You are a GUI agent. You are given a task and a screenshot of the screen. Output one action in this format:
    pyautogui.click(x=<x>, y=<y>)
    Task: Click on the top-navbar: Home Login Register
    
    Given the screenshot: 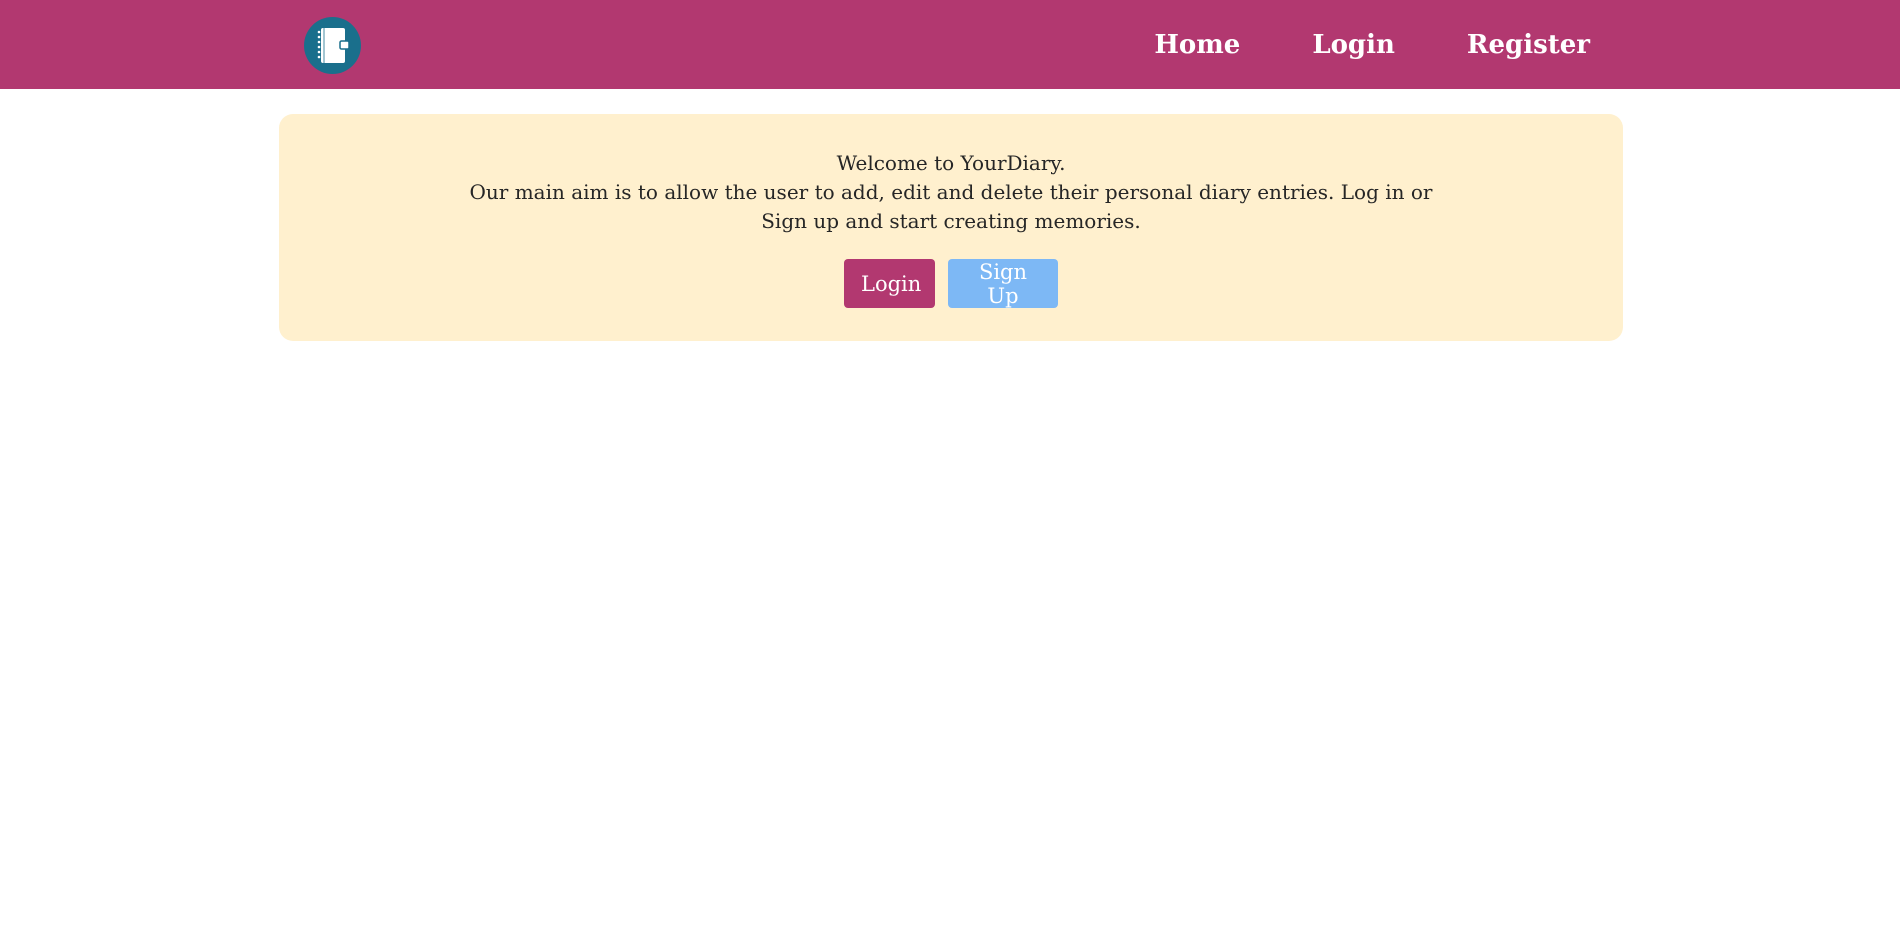 What is the action you would take?
    pyautogui.click(x=950, y=44)
    